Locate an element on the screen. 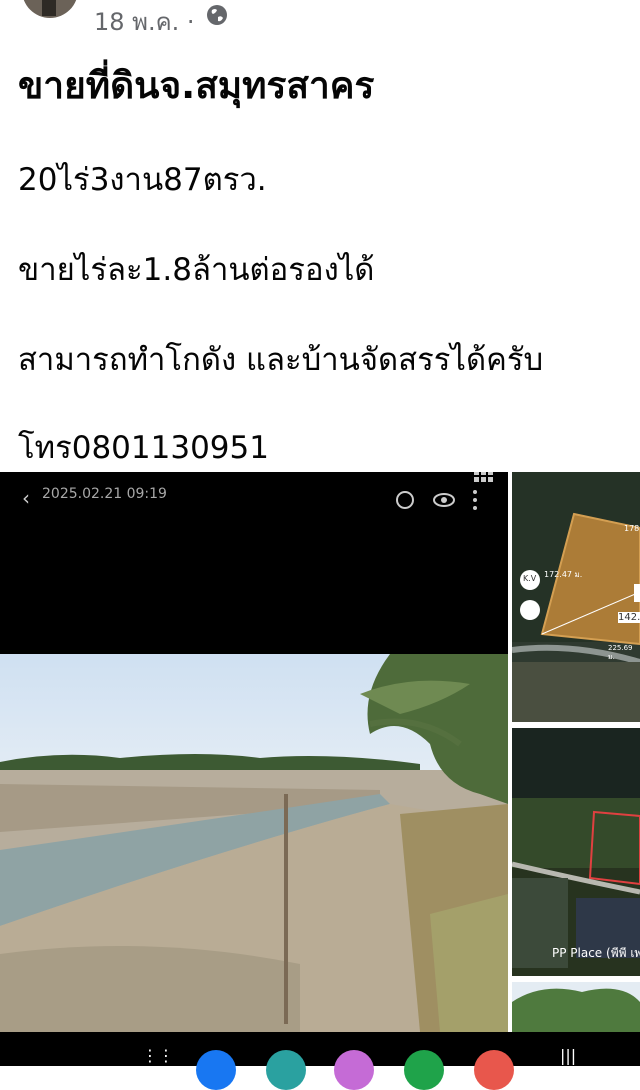 The width and height of the screenshot is (640, 1090). post-title: ขายที่ดินจ.สมุทรสาคร is located at coordinates (196, 85).